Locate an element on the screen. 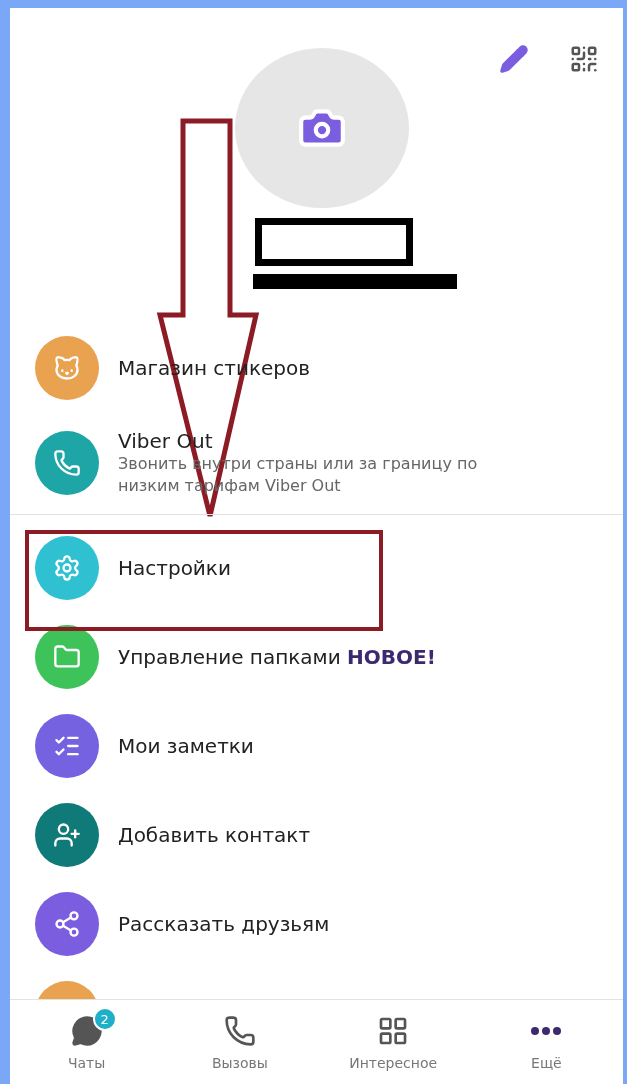  nav-tab: Интересное is located at coordinates (393, 1042).